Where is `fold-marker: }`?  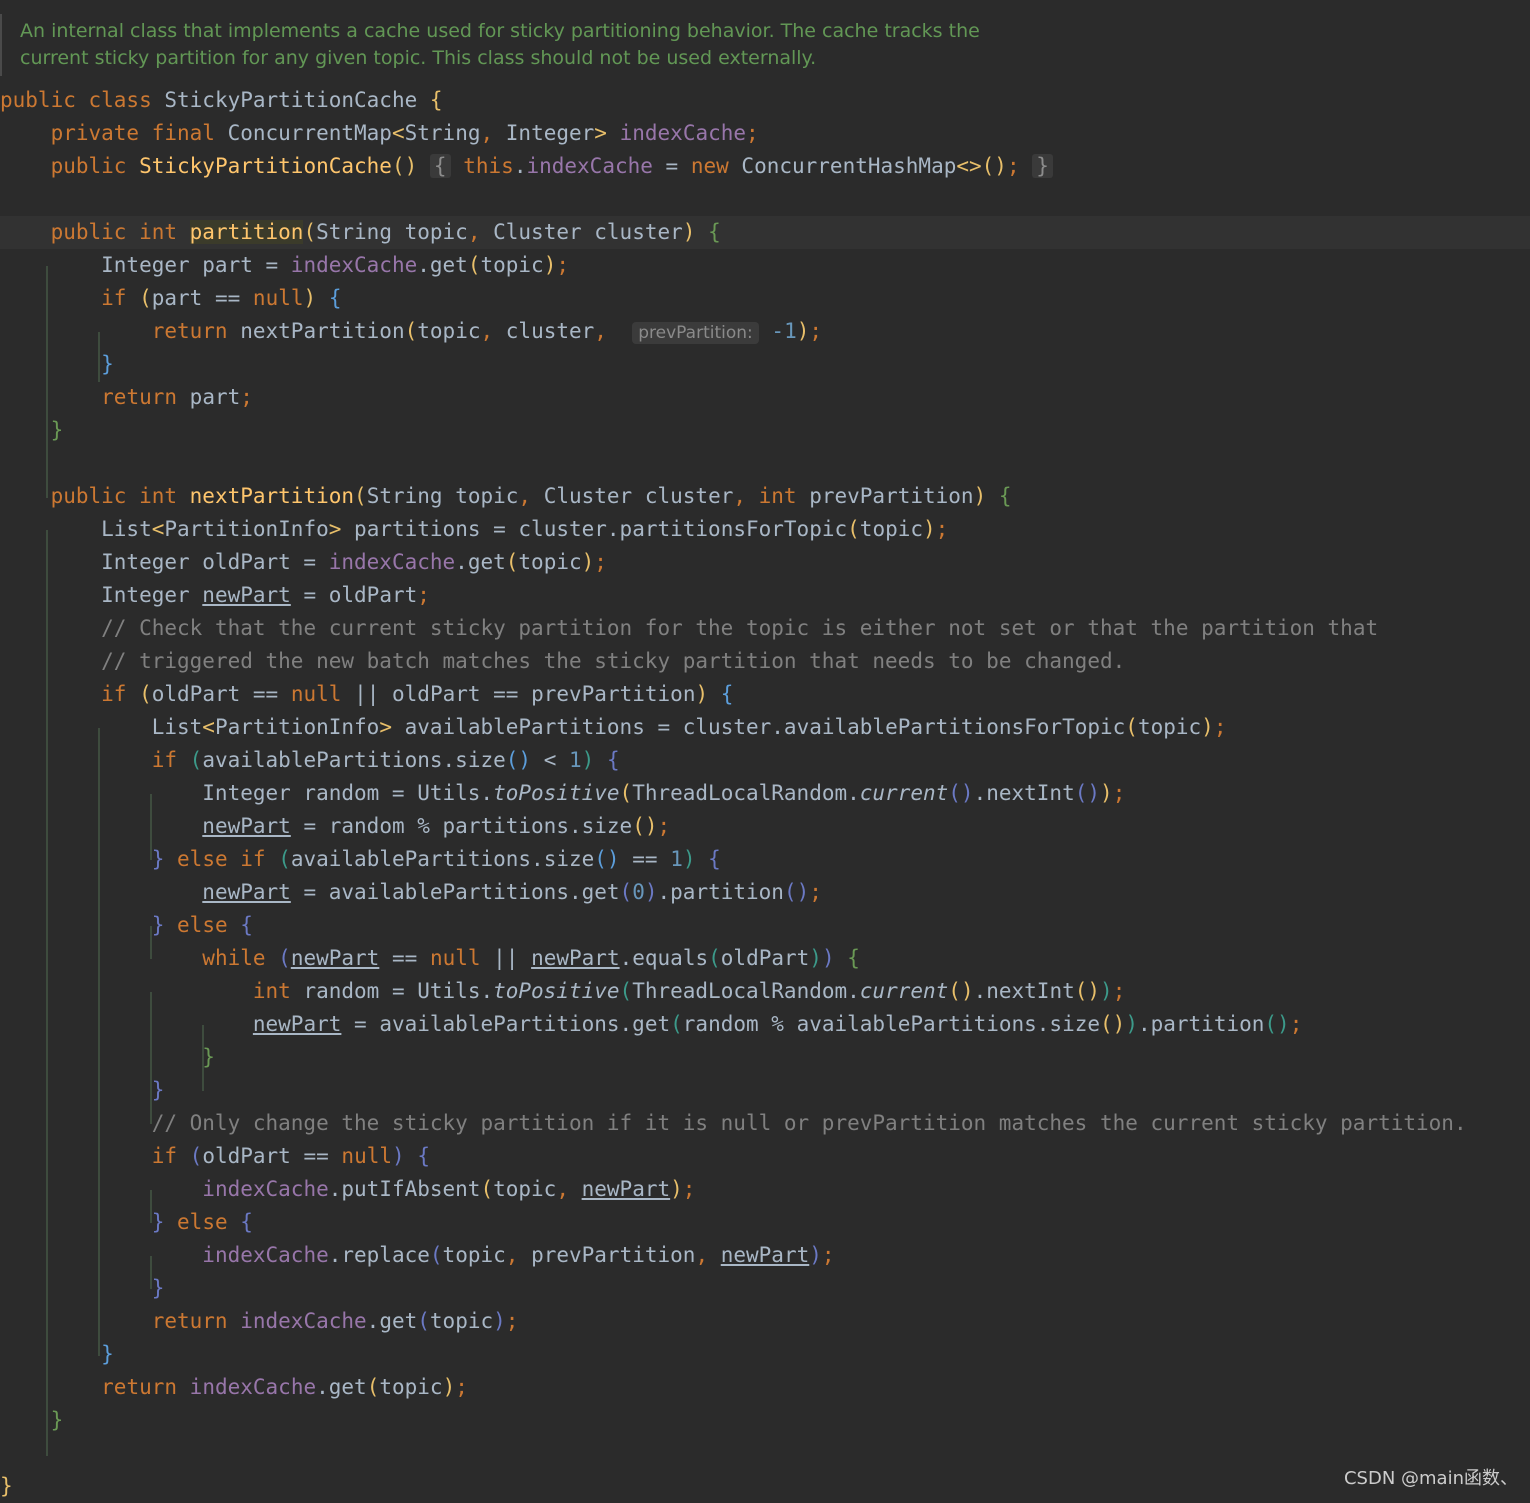 fold-marker: } is located at coordinates (1042, 166).